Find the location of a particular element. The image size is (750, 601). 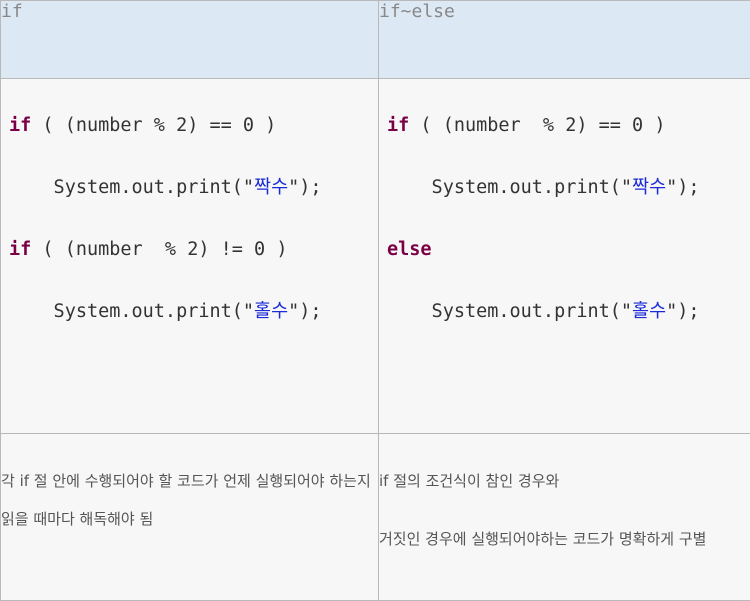

header-if-else: if~else is located at coordinates (564, 40).